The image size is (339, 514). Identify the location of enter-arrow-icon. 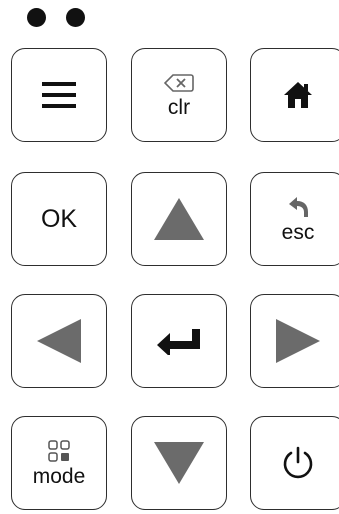
(178, 342).